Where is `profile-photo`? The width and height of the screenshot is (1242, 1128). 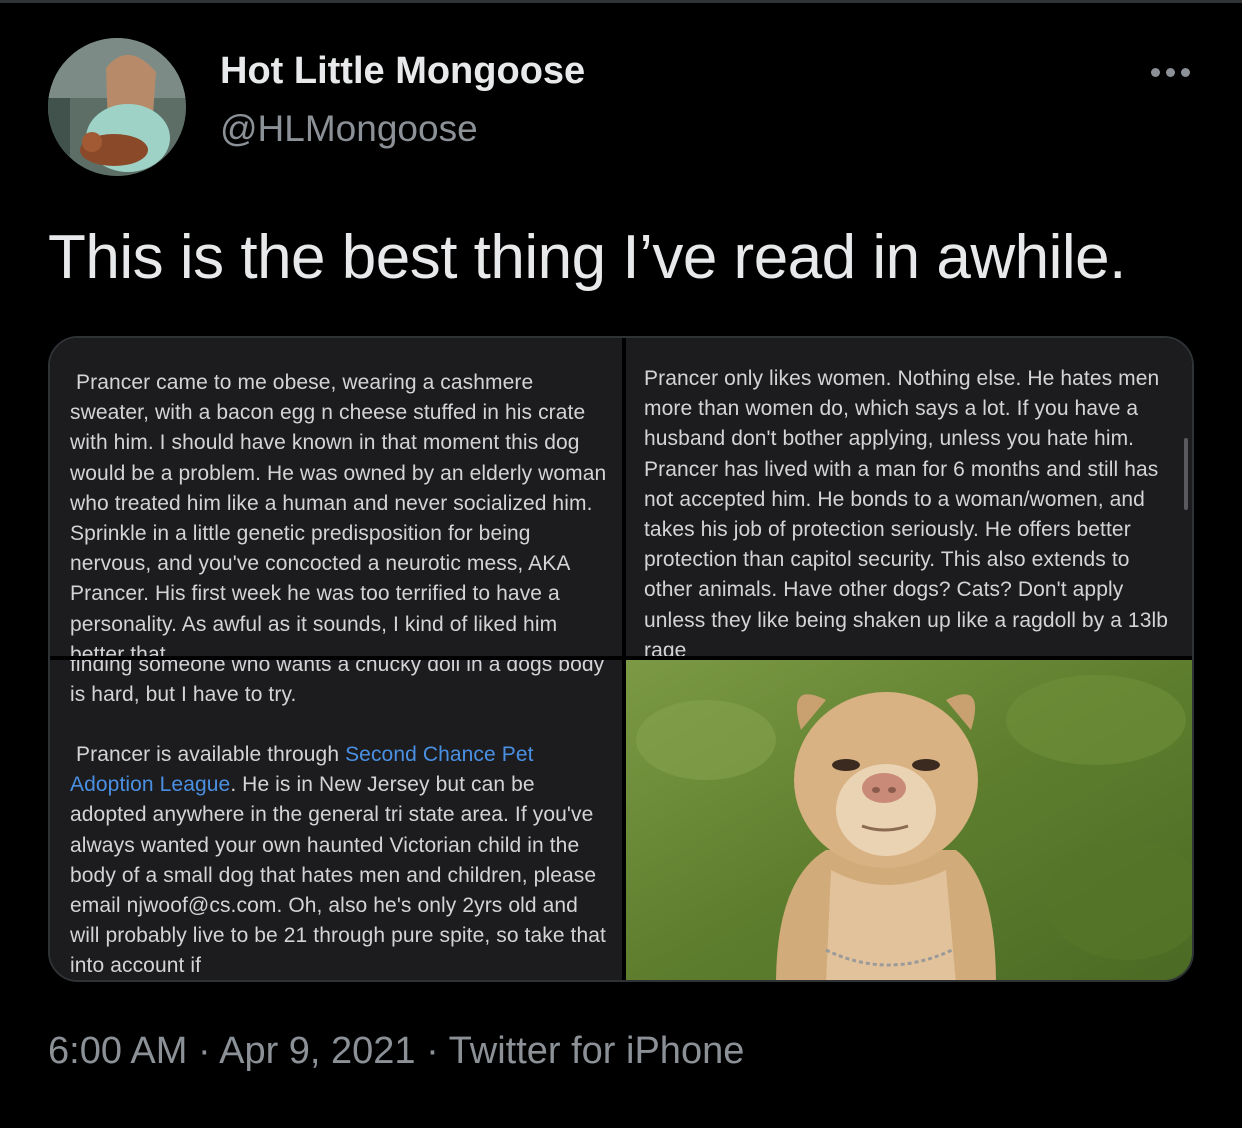
profile-photo is located at coordinates (117, 107).